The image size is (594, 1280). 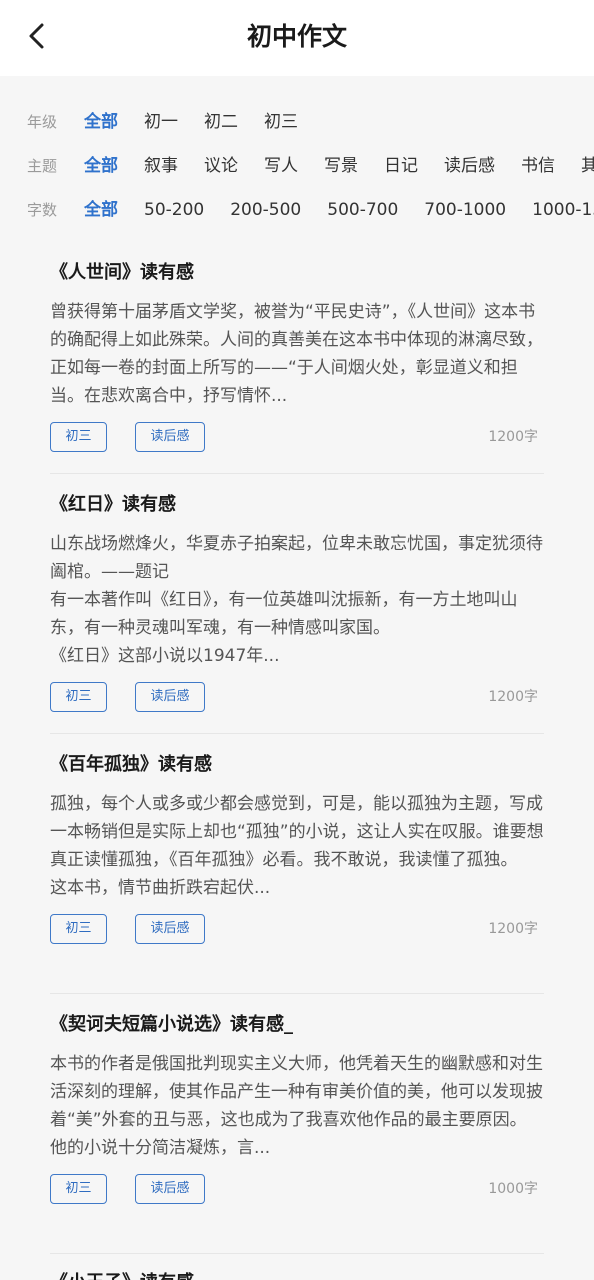 What do you see at coordinates (469, 166) in the screenshot?
I see `filter-option: 读后感` at bounding box center [469, 166].